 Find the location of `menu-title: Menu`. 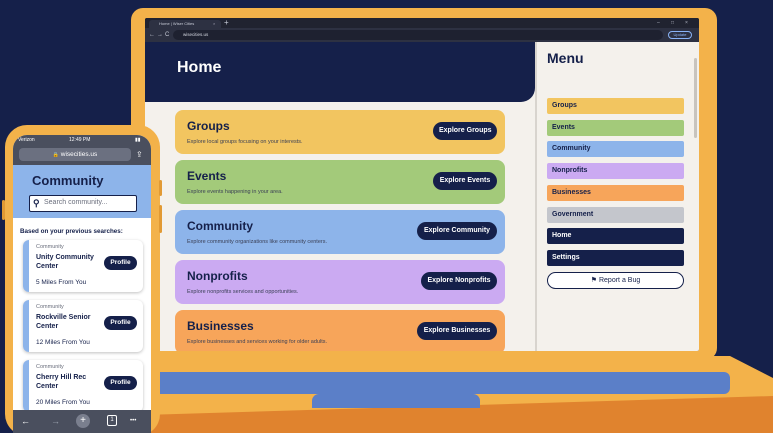

menu-title: Menu is located at coordinates (565, 58).